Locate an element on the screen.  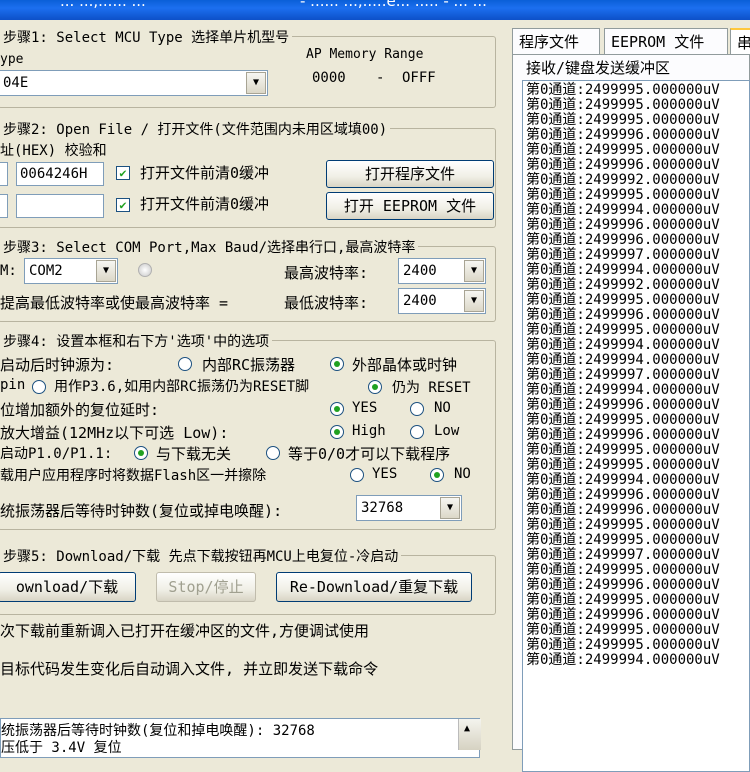
min-baud-select: 2400 ▼ is located at coordinates (442, 301).